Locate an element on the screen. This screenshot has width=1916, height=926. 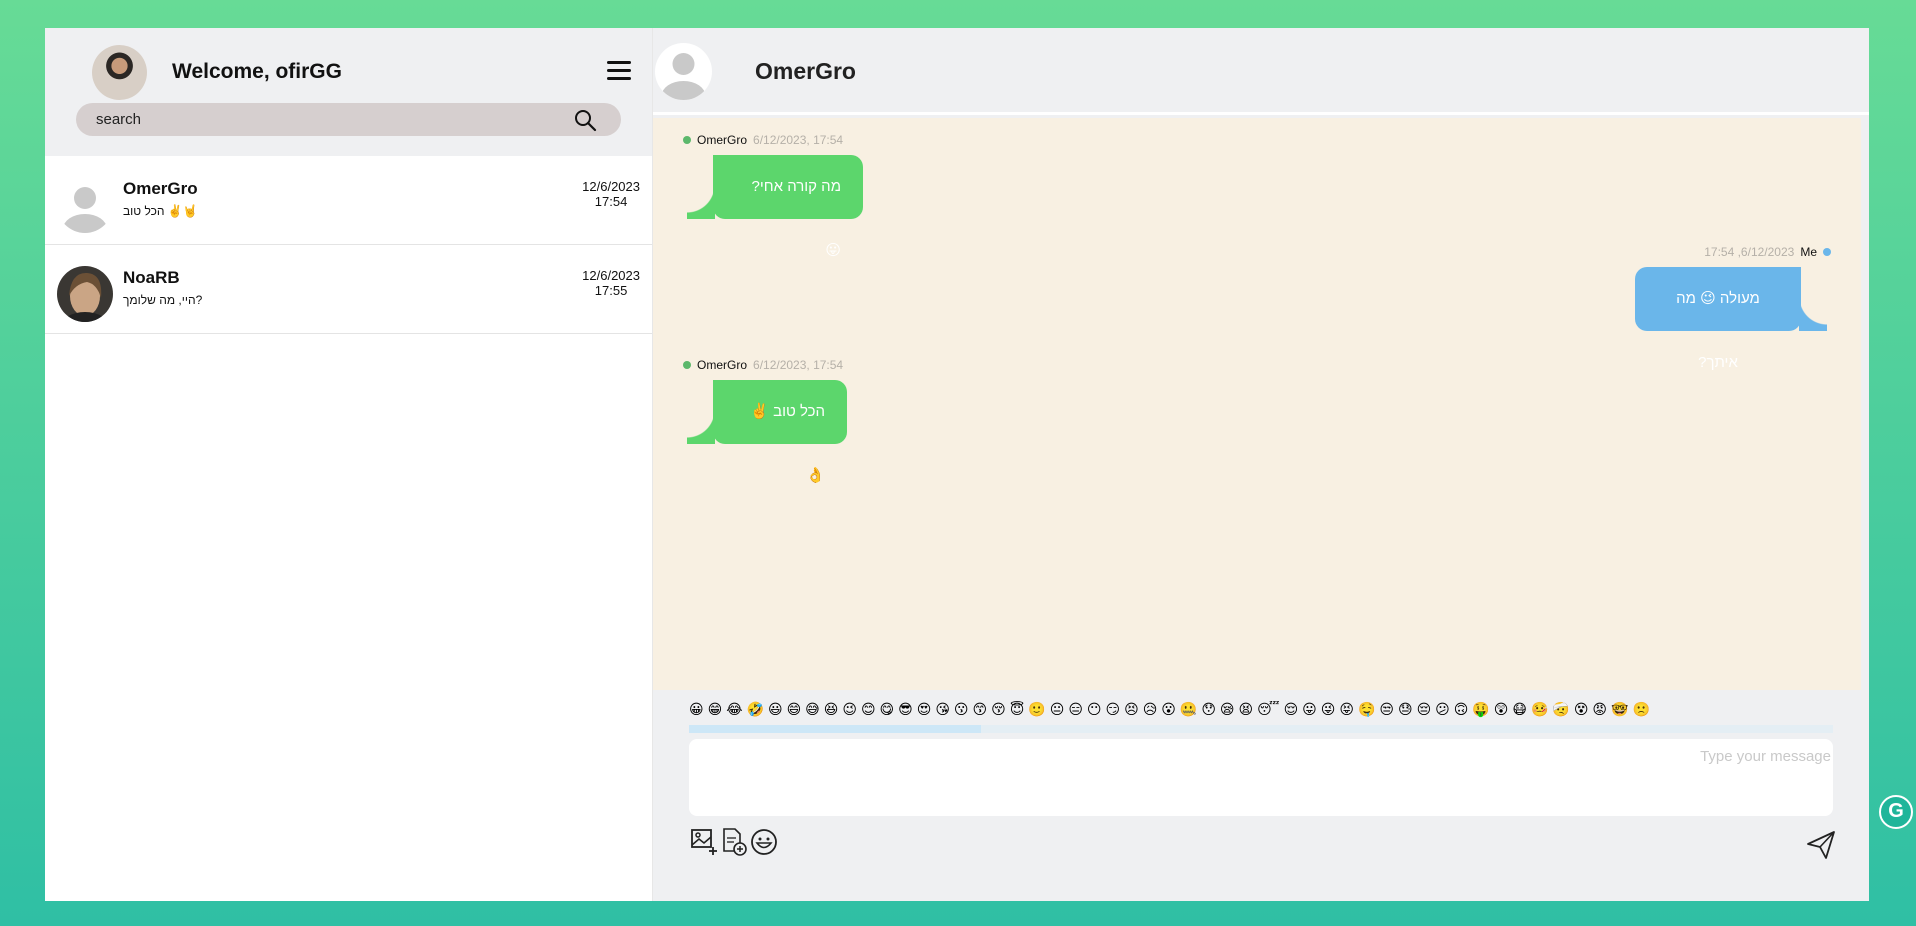
message-bubble: מה קורה אחי? 😛 is located at coordinates (775, 207).